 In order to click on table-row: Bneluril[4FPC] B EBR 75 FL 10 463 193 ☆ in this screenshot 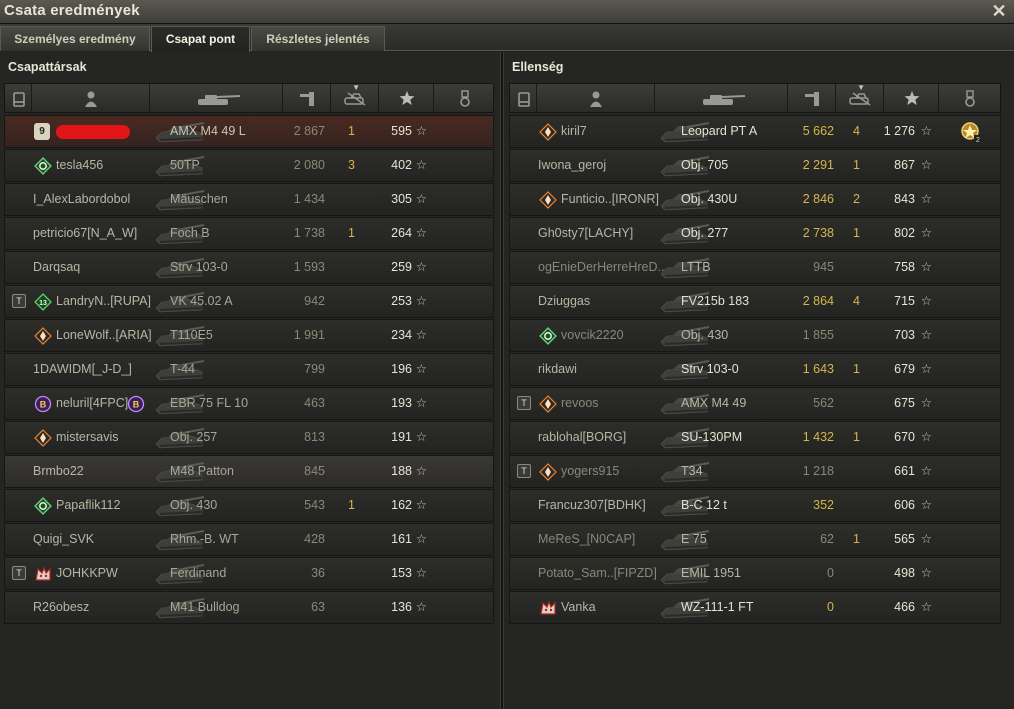, I will do `click(249, 403)`.